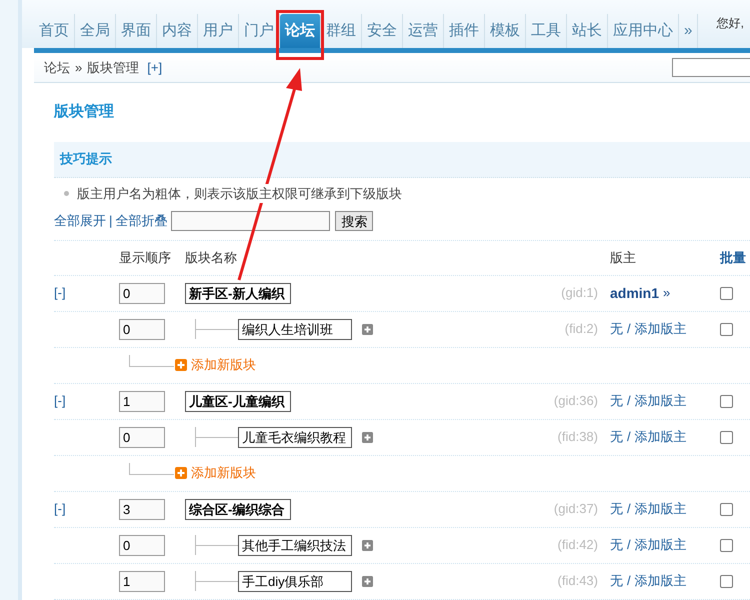 Image resolution: width=750 pixels, height=600 pixels. Describe the element at coordinates (295, 545) in the screenshot. I see `forum-name-field: 其他手工编织技法` at that location.